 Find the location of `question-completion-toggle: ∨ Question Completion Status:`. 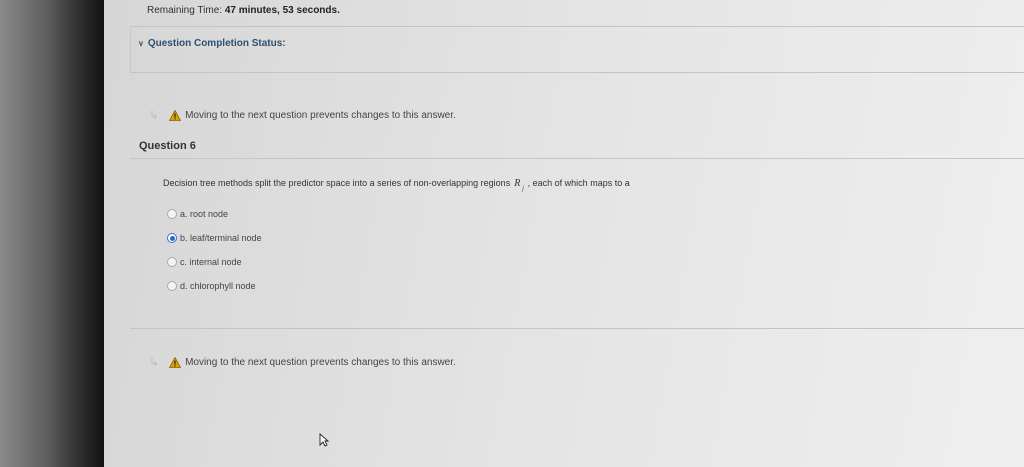

question-completion-toggle: ∨ Question Completion Status: is located at coordinates (212, 43).